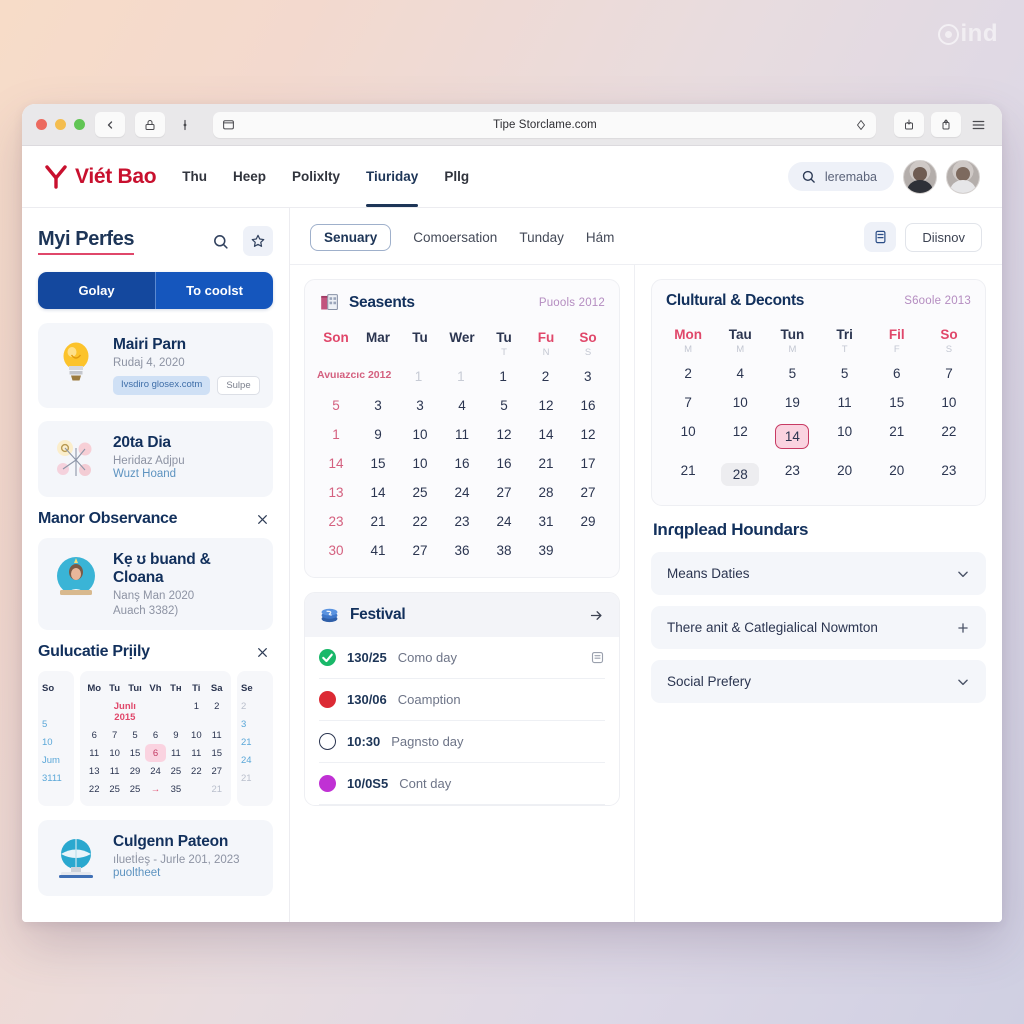 This screenshot has width=1024, height=1024. What do you see at coordinates (545, 376) in the screenshot?
I see `day-cell: 2` at bounding box center [545, 376].